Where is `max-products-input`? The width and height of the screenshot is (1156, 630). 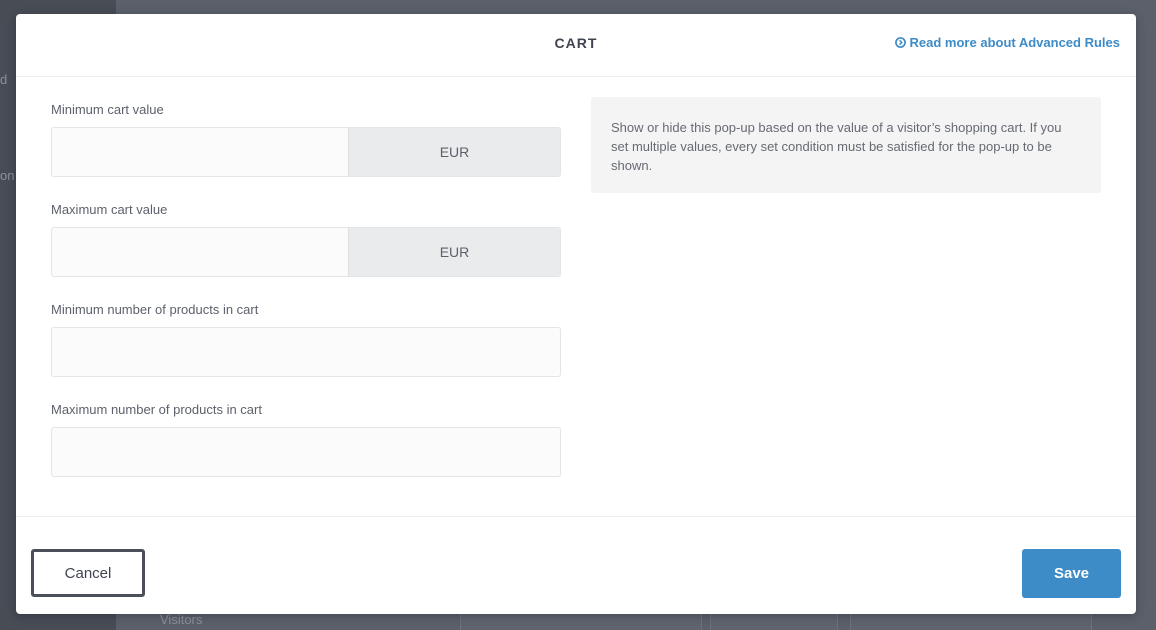 max-products-input is located at coordinates (306, 452).